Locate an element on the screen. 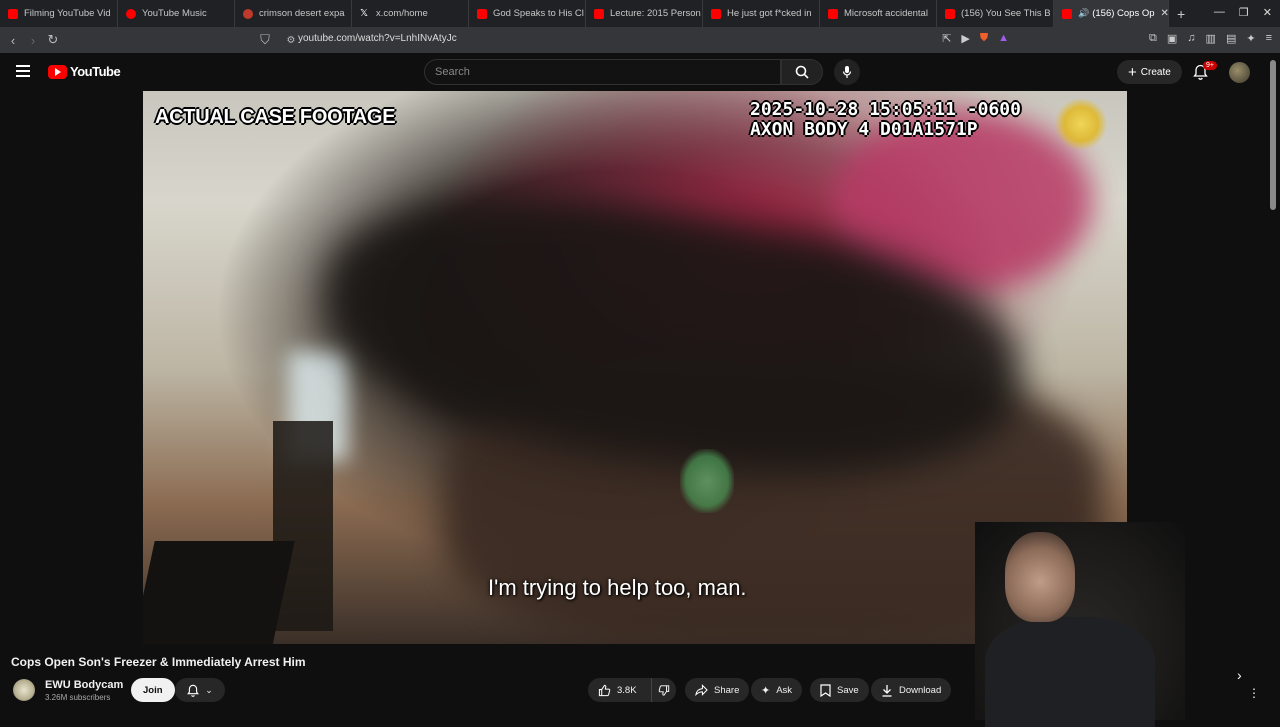  thumbs-up-icon is located at coordinates (604, 690).